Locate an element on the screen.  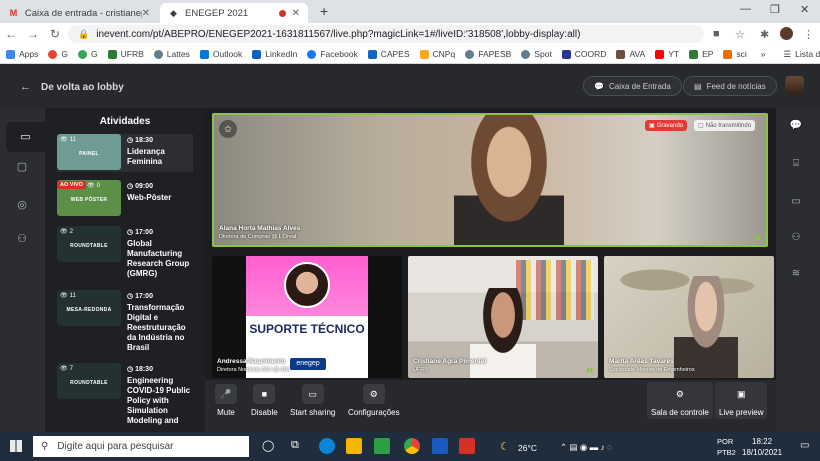
support-banner: SUPORTE TÉCNICO is located at coordinates (307, 329).